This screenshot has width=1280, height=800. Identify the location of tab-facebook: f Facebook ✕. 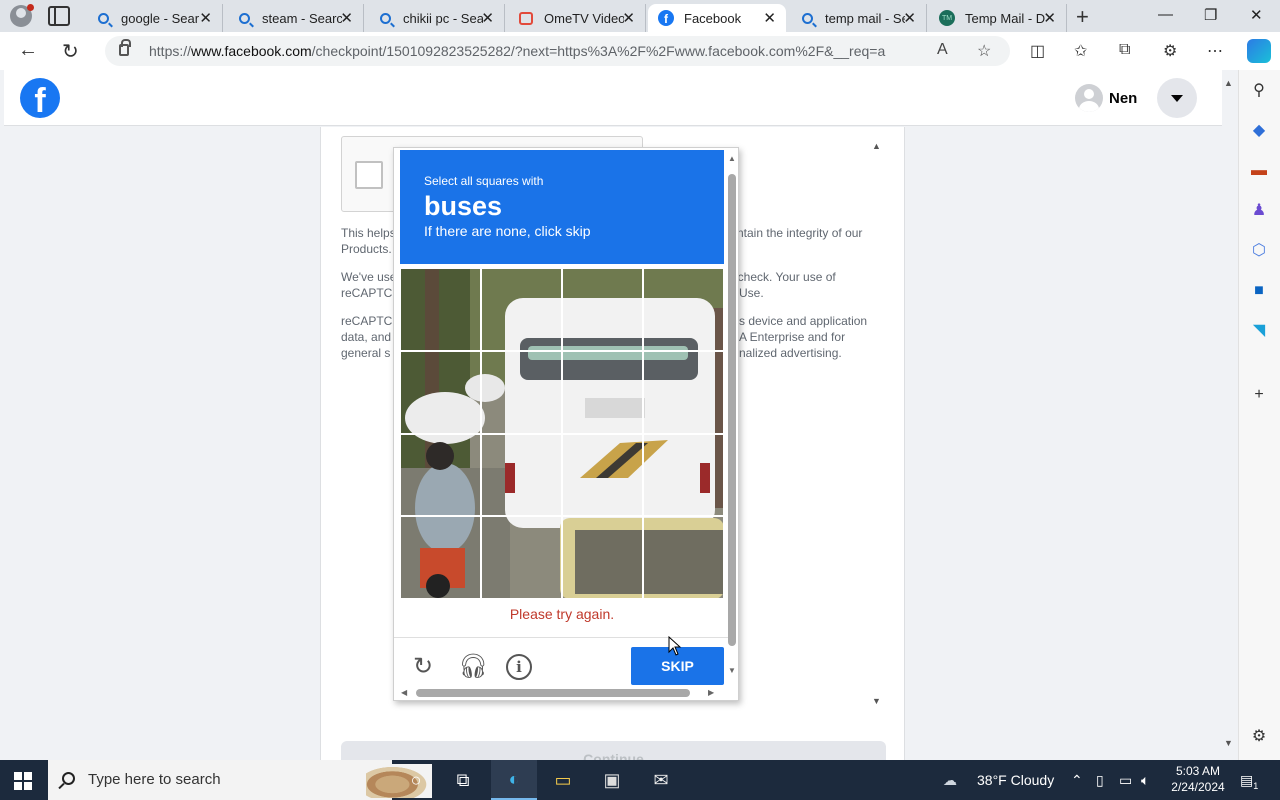
(717, 18).